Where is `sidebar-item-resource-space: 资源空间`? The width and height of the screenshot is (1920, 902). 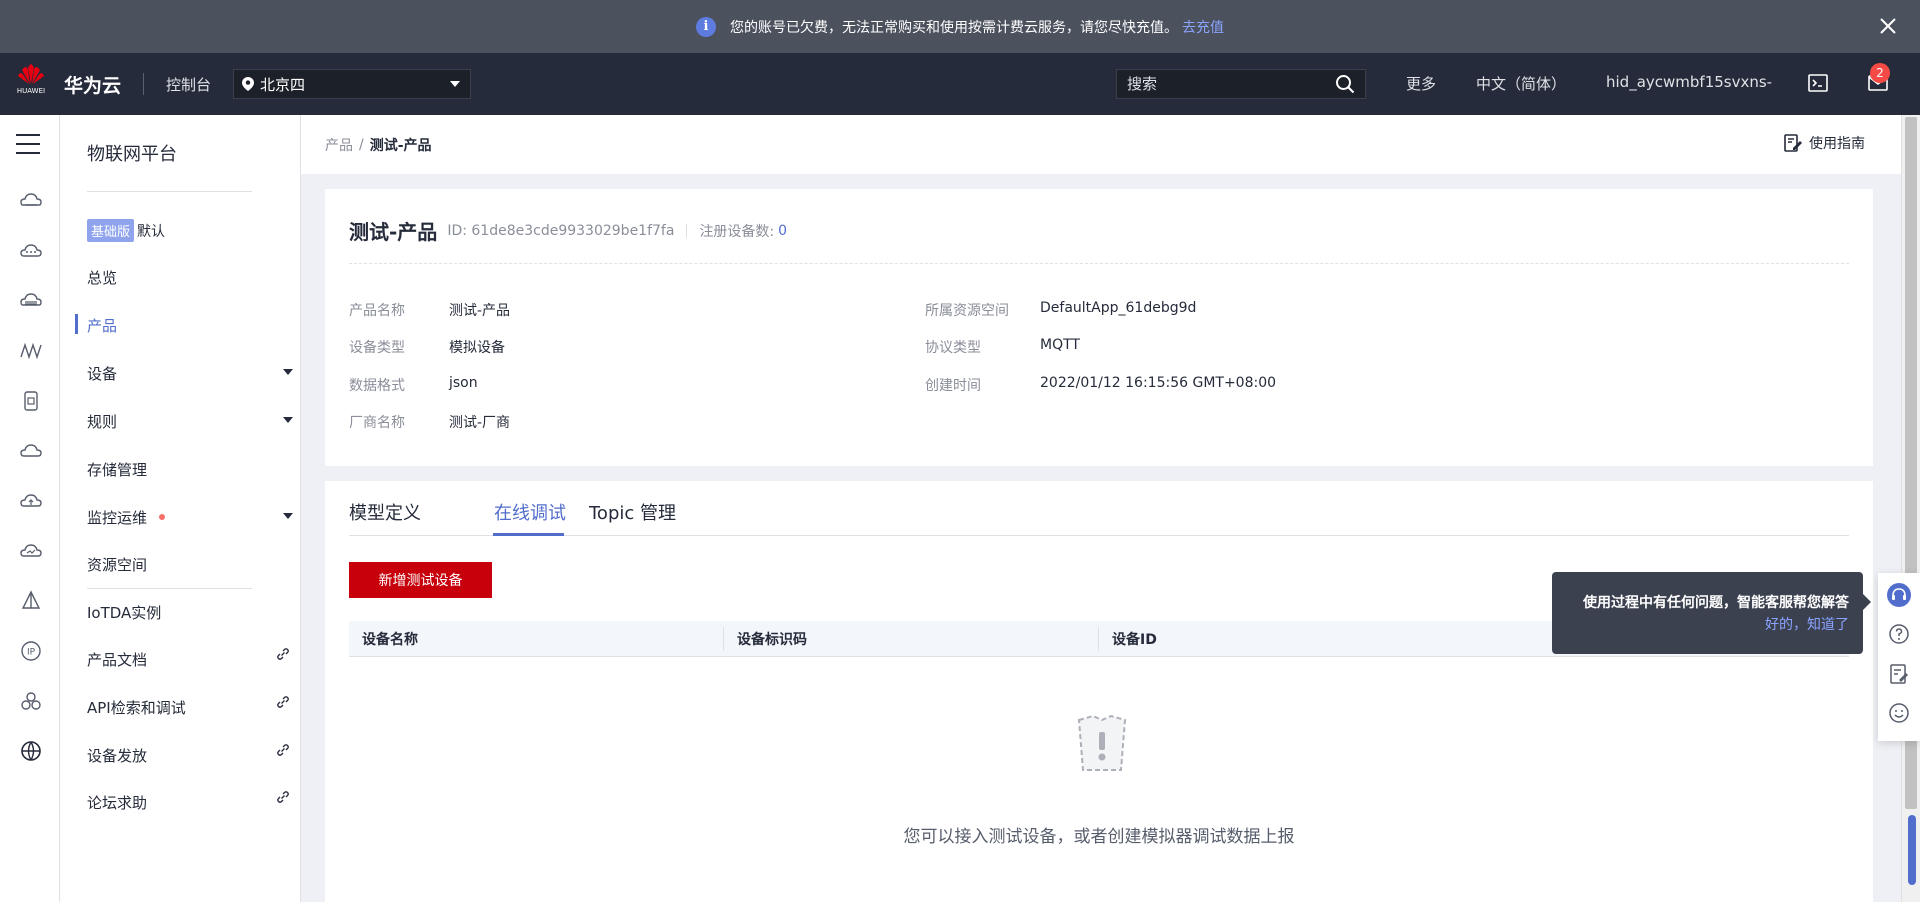 sidebar-item-resource-space: 资源空间 is located at coordinates (187, 564).